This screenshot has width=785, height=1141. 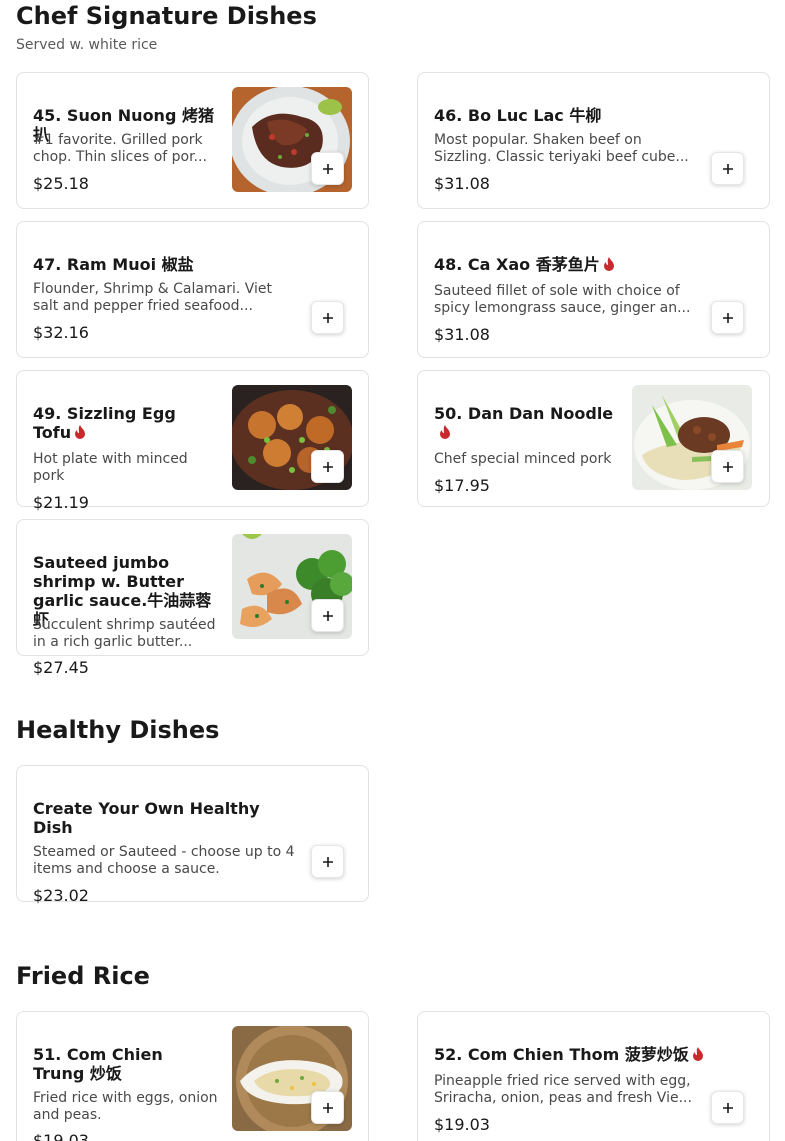 I want to click on item-title: 48. Ca Xao 香茅鱼片, so click(x=517, y=264).